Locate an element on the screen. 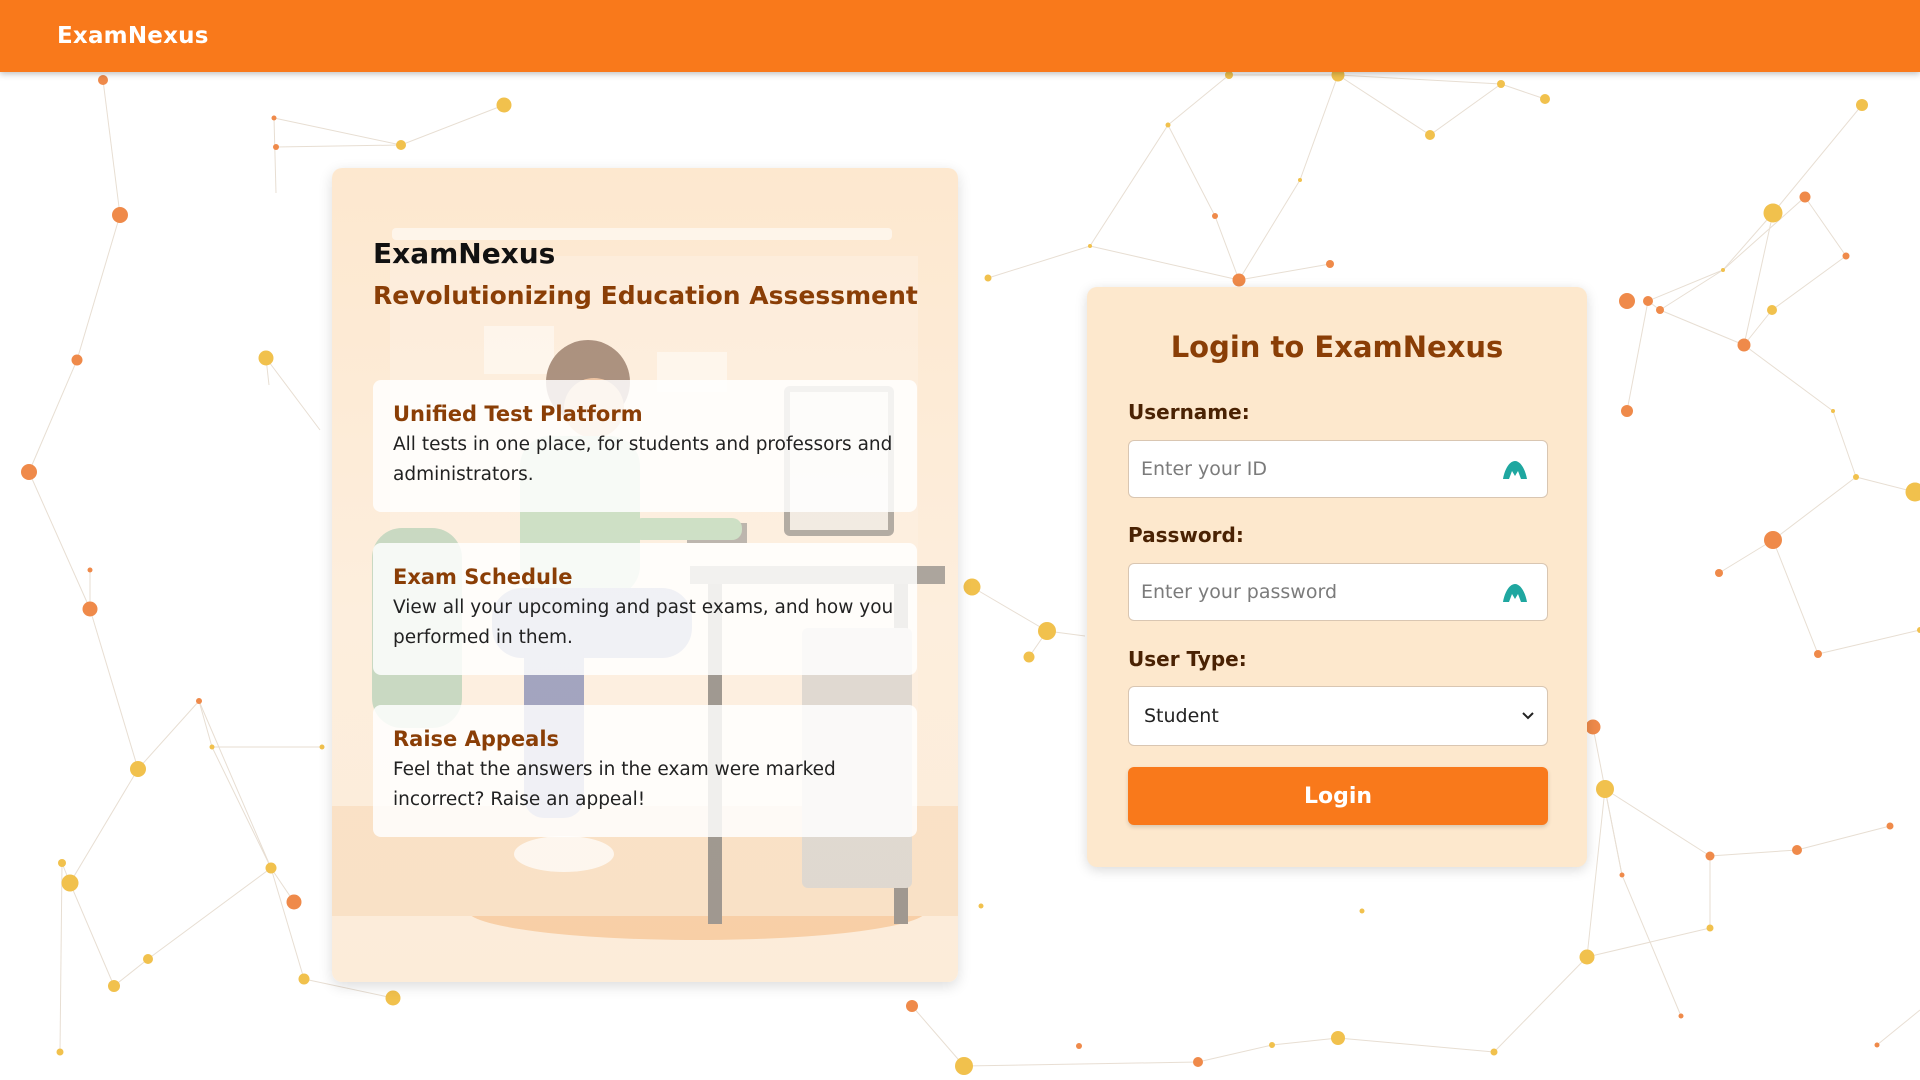 This screenshot has width=1920, height=1080. login-title: Login to ExamNexus is located at coordinates (1337, 347).